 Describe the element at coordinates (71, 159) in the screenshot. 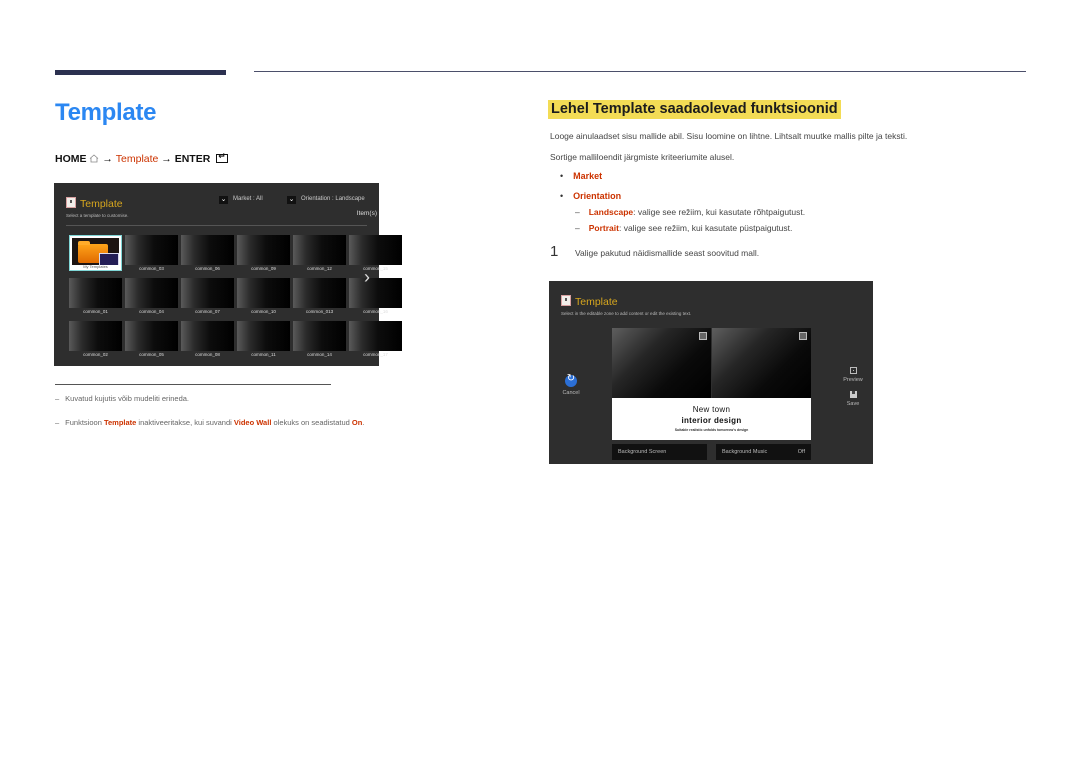

I see `nav-home: HOME` at that location.